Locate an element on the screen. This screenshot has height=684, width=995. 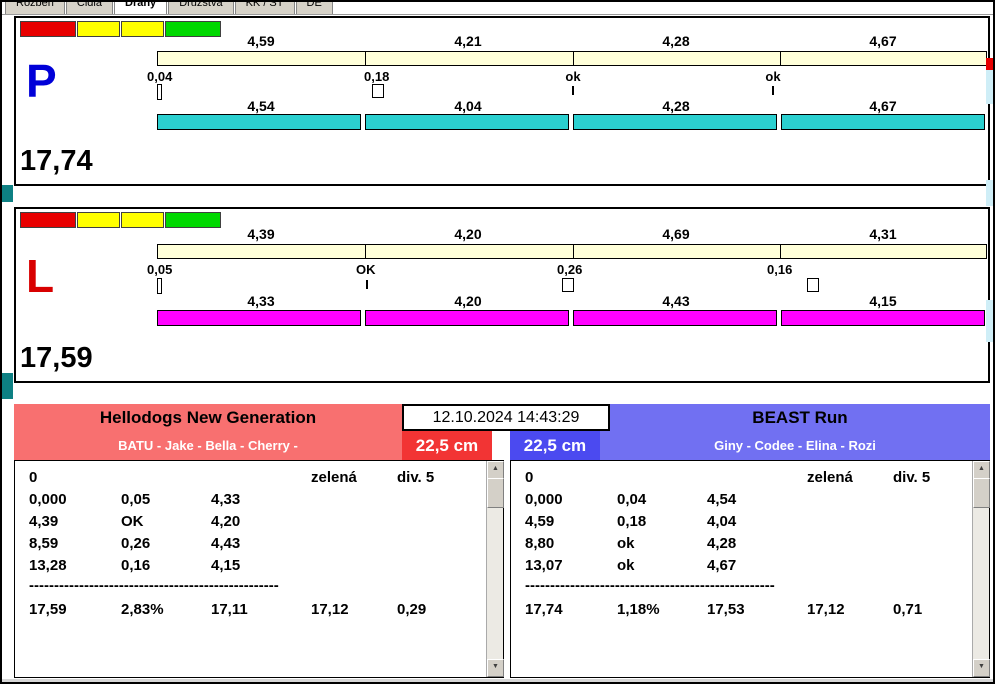
table-cell: zelená is located at coordinates (334, 477).